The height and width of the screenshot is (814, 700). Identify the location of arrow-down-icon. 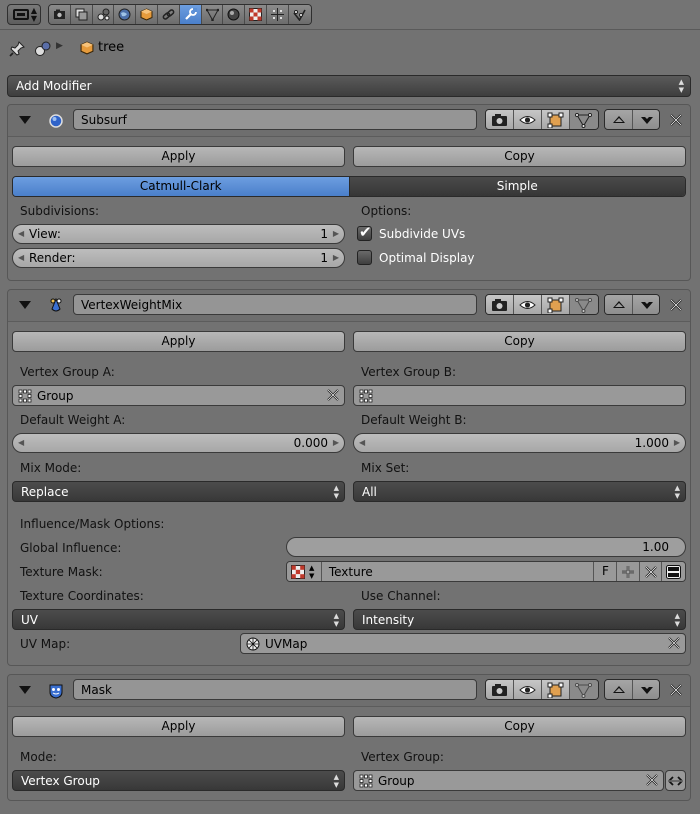
(647, 304).